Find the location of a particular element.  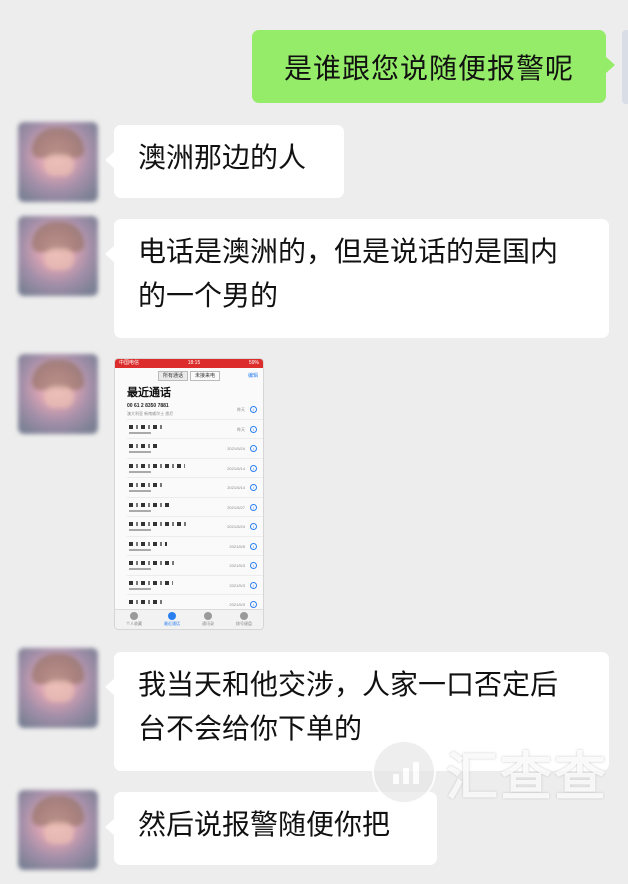

status-time: 18:15 is located at coordinates (194, 363).